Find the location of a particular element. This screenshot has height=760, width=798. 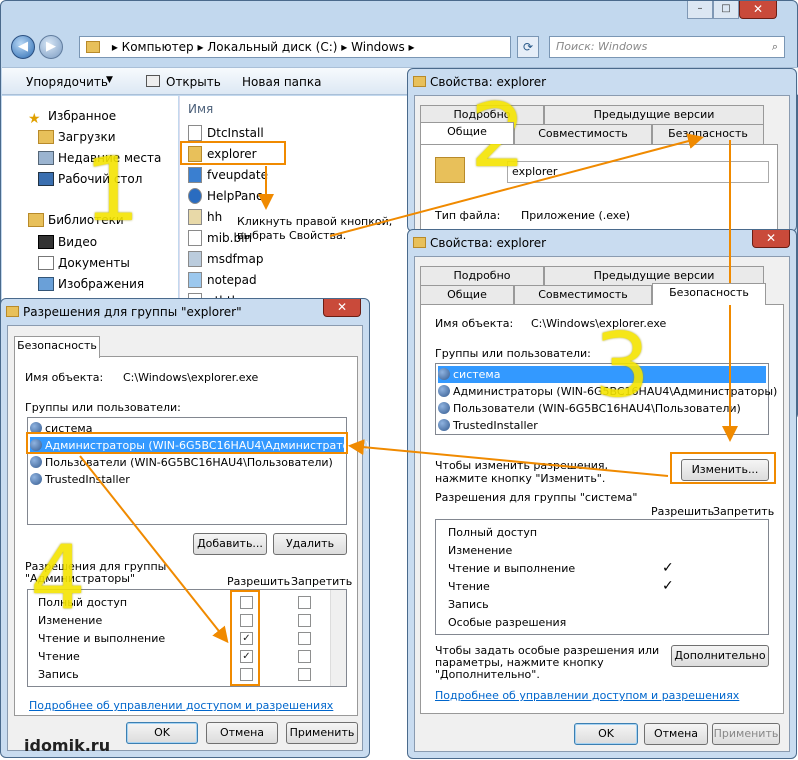

desktop-icon is located at coordinates (46, 179).